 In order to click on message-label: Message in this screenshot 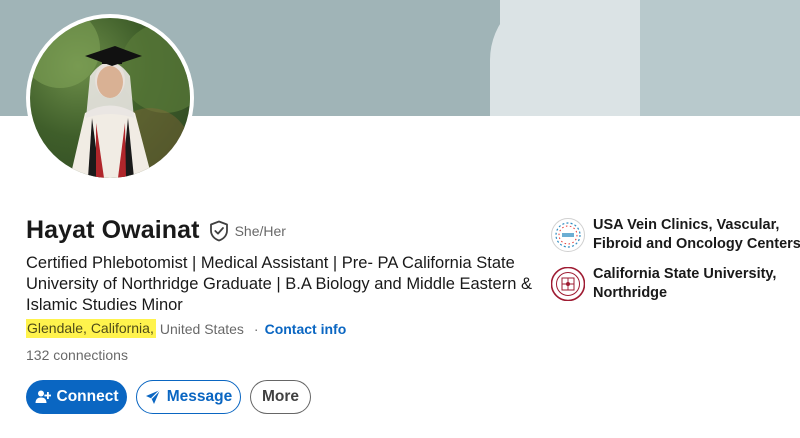, I will do `click(199, 396)`.